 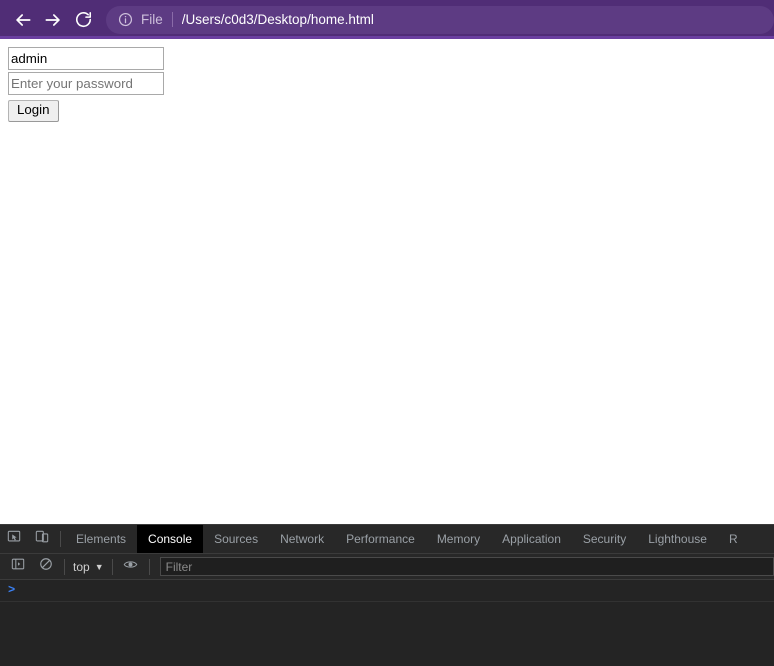 I want to click on password-input, so click(x=86, y=83).